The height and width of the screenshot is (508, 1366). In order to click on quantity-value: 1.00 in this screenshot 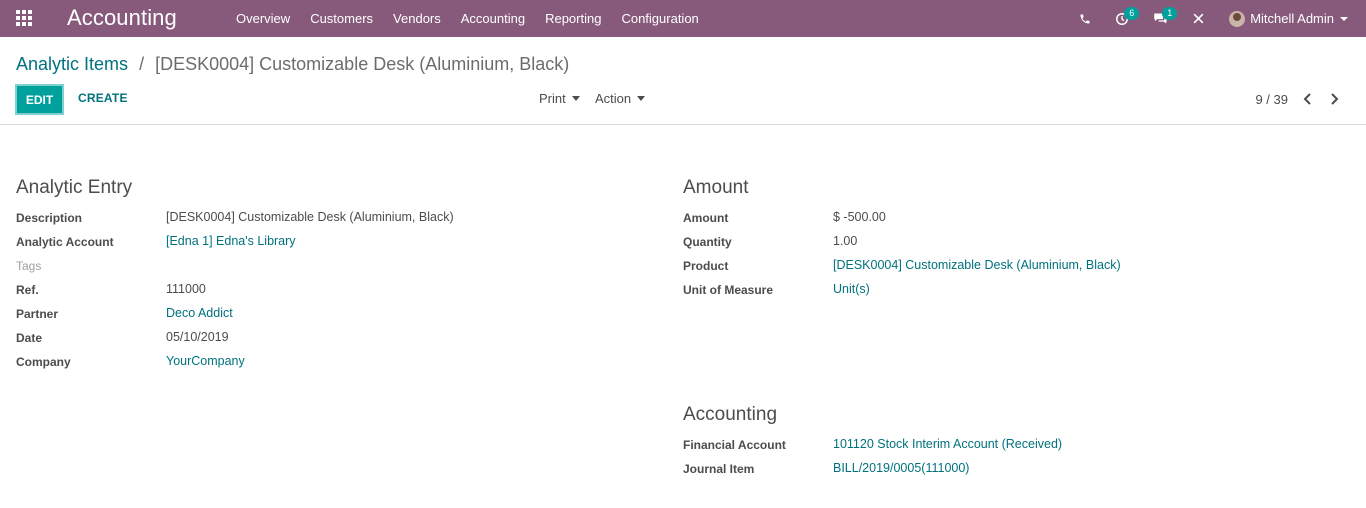, I will do `click(845, 241)`.